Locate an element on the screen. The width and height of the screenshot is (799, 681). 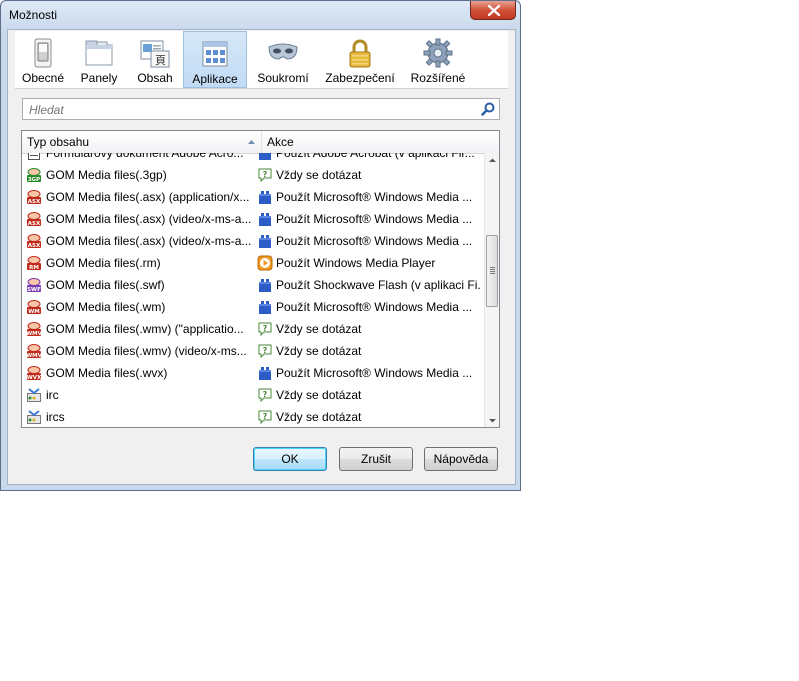
vertical-scrollbar is located at coordinates (492, 290).